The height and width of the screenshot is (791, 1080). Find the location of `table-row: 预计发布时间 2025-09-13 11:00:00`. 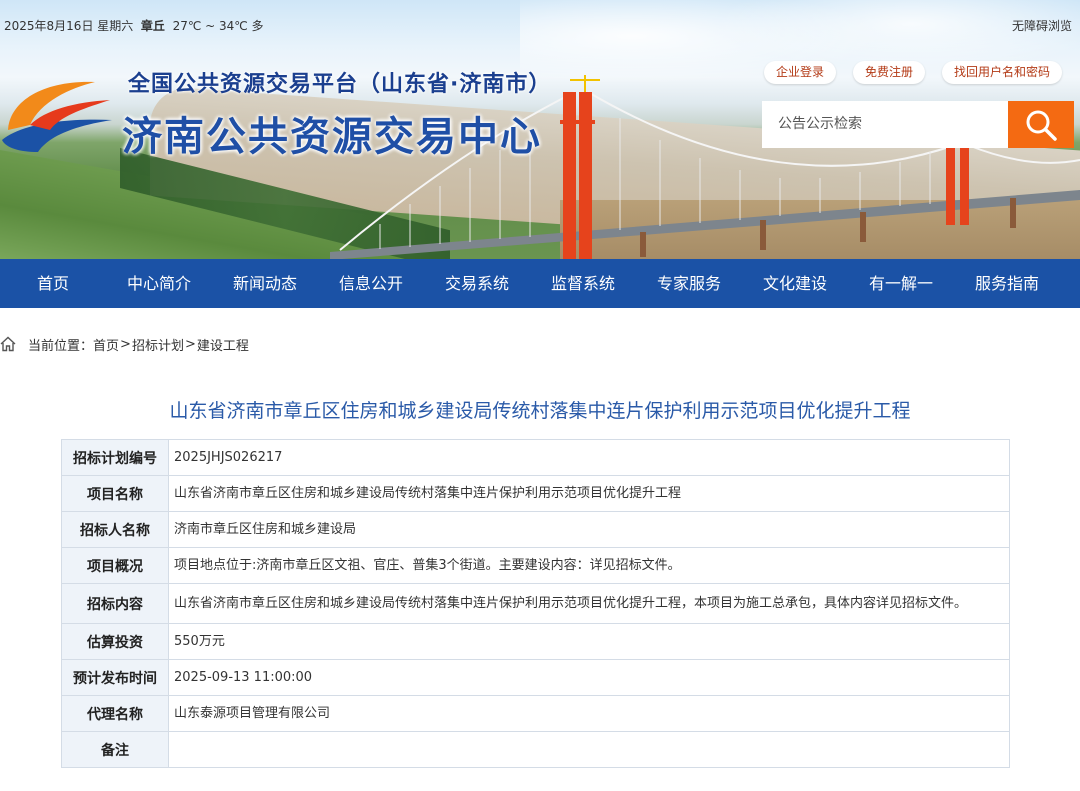

table-row: 预计发布时间 2025-09-13 11:00:00 is located at coordinates (535, 677).